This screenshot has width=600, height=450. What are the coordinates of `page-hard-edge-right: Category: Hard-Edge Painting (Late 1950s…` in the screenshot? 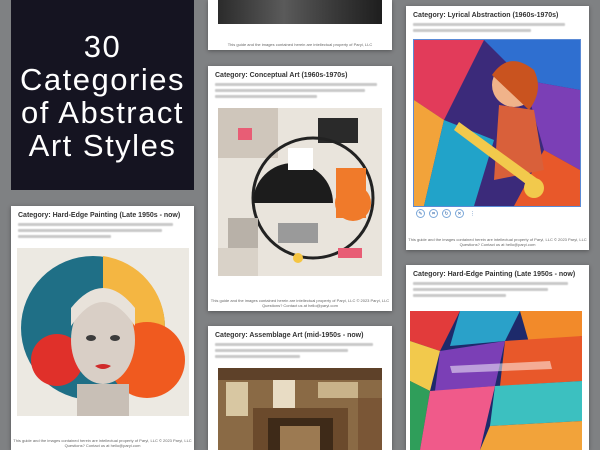 It's located at (497, 357).